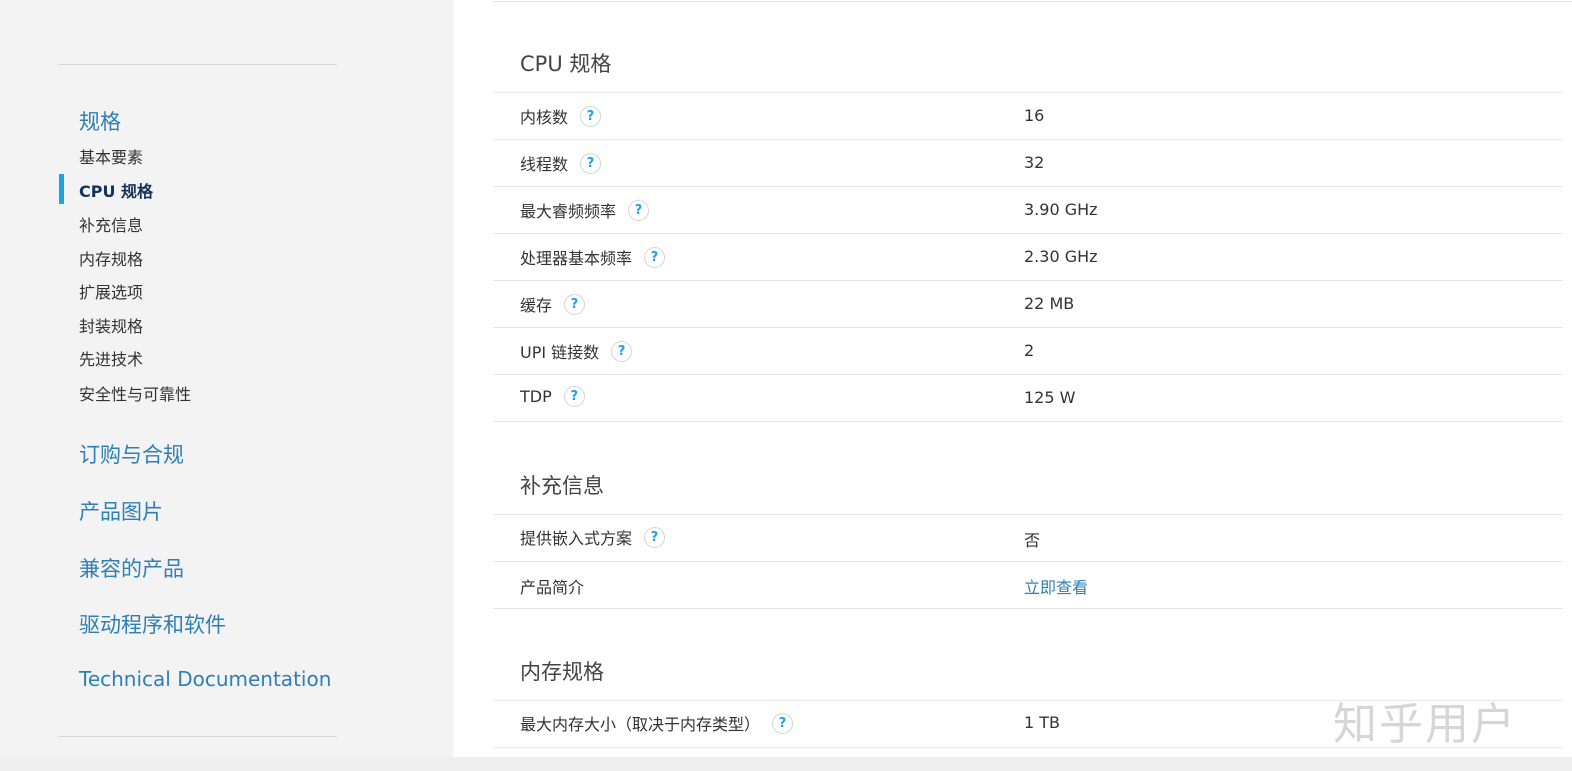 The width and height of the screenshot is (1572, 771). I want to click on spec-value-threads: 32, so click(1034, 162).